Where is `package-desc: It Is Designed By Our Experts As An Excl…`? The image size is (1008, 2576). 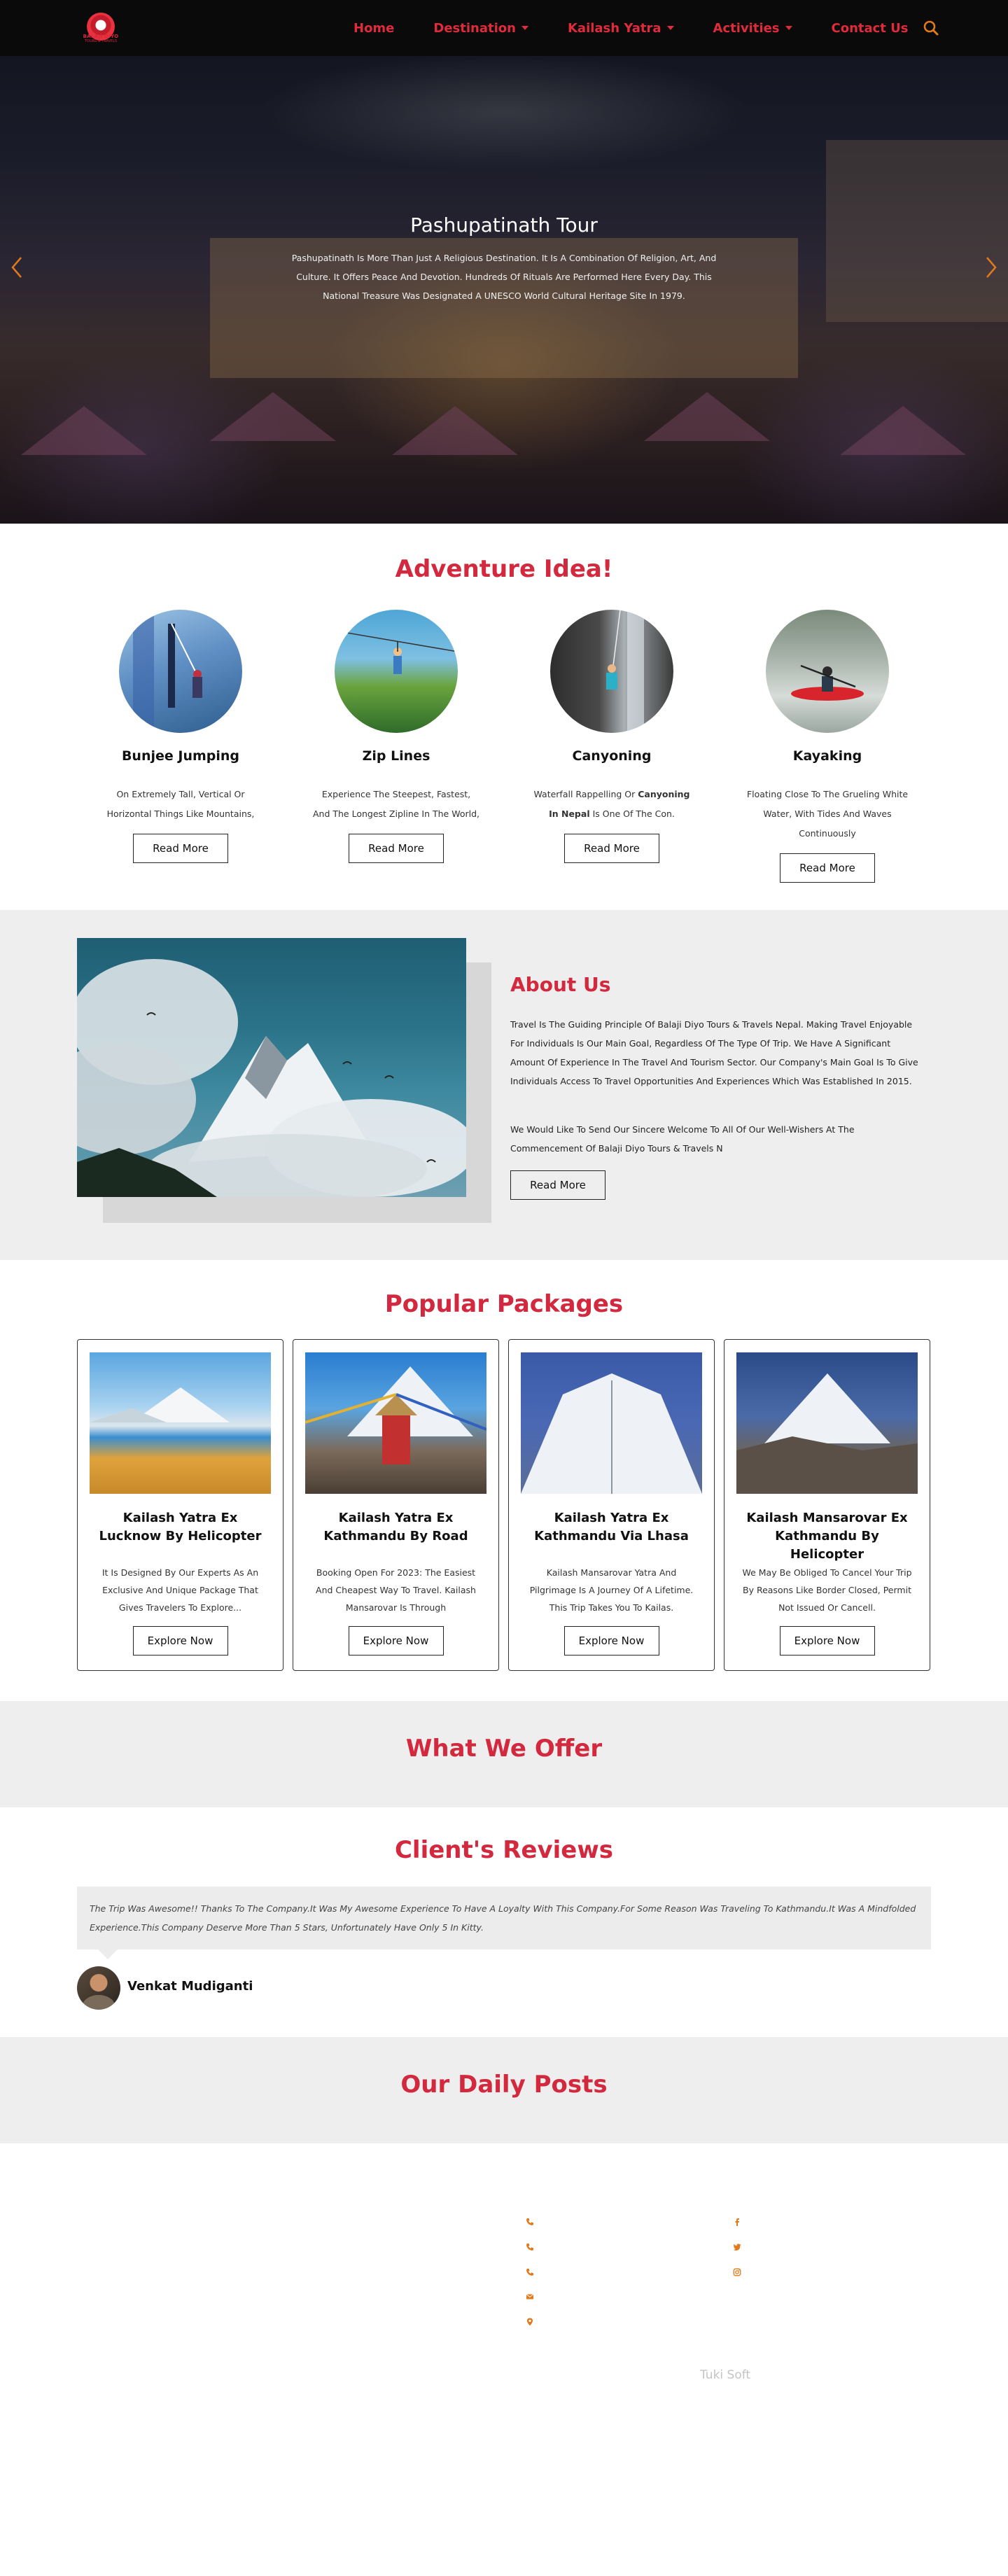
package-desc: It Is Designed By Our Experts As An Excl… is located at coordinates (180, 1590).